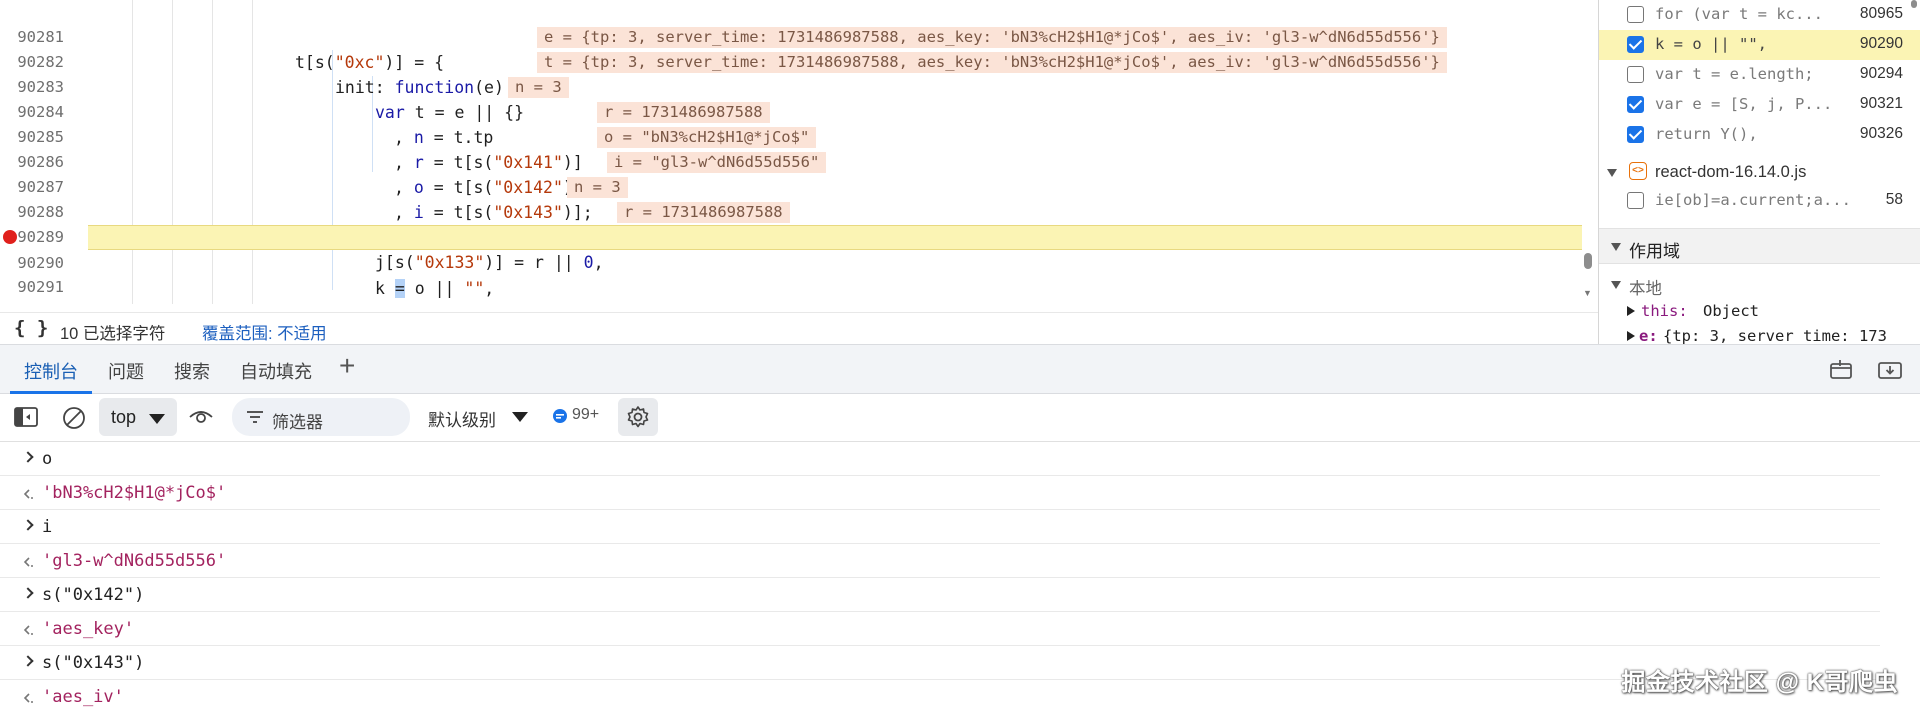 This screenshot has width=1920, height=713. Describe the element at coordinates (26, 417) in the screenshot. I see `sidebar-toggle-icon` at that location.